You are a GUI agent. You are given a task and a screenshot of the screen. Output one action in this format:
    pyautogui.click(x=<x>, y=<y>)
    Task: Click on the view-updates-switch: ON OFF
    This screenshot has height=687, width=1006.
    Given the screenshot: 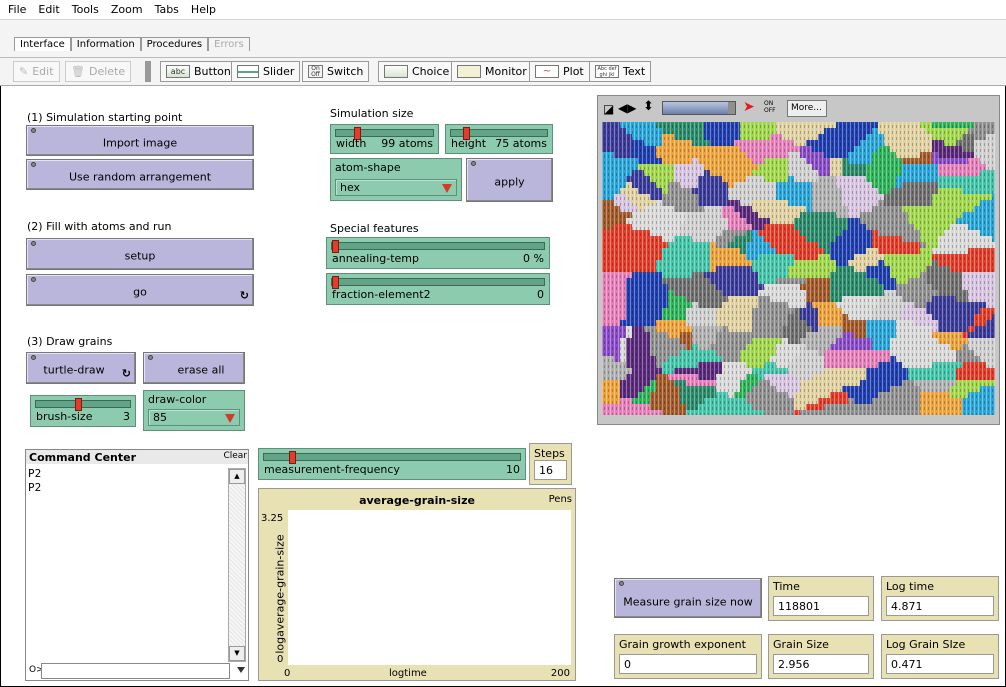 What is the action you would take?
    pyautogui.click(x=774, y=108)
    